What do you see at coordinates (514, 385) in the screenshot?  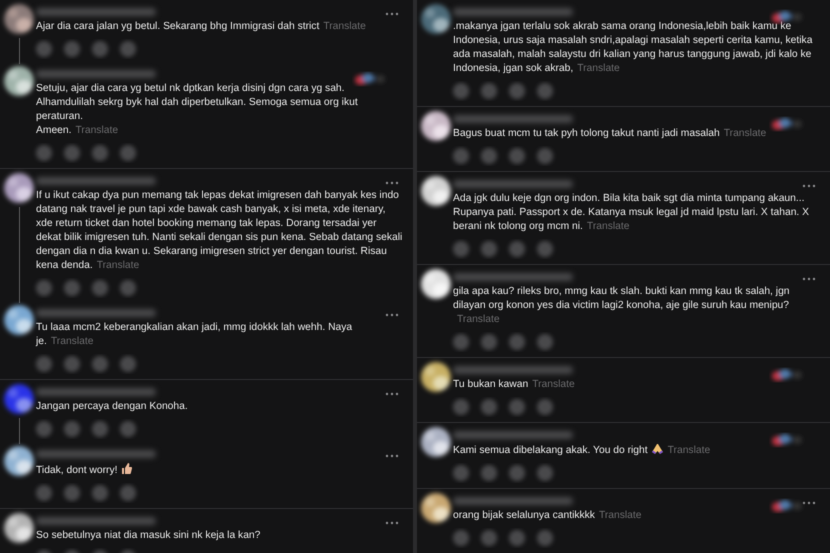 I see `comment-text: Tu bukan kawan Translate` at bounding box center [514, 385].